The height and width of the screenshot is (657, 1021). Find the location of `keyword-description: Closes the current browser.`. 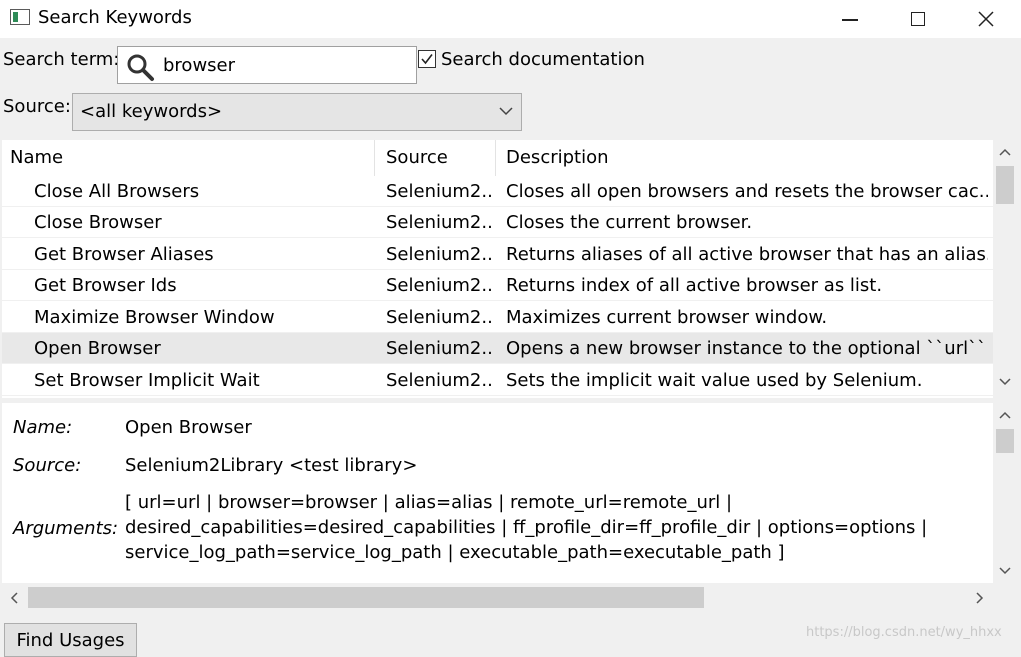

keyword-description: Closes the current browser. is located at coordinates (629, 222).